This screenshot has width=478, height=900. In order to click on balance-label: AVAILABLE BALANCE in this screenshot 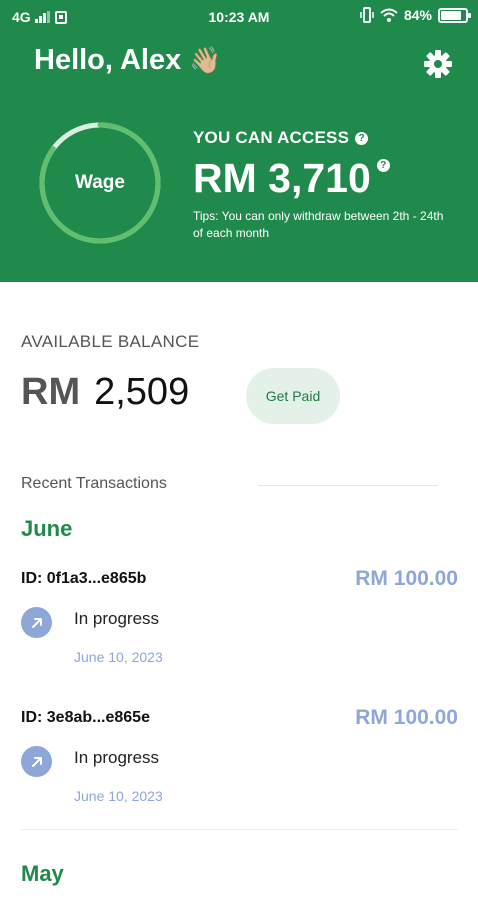, I will do `click(110, 341)`.